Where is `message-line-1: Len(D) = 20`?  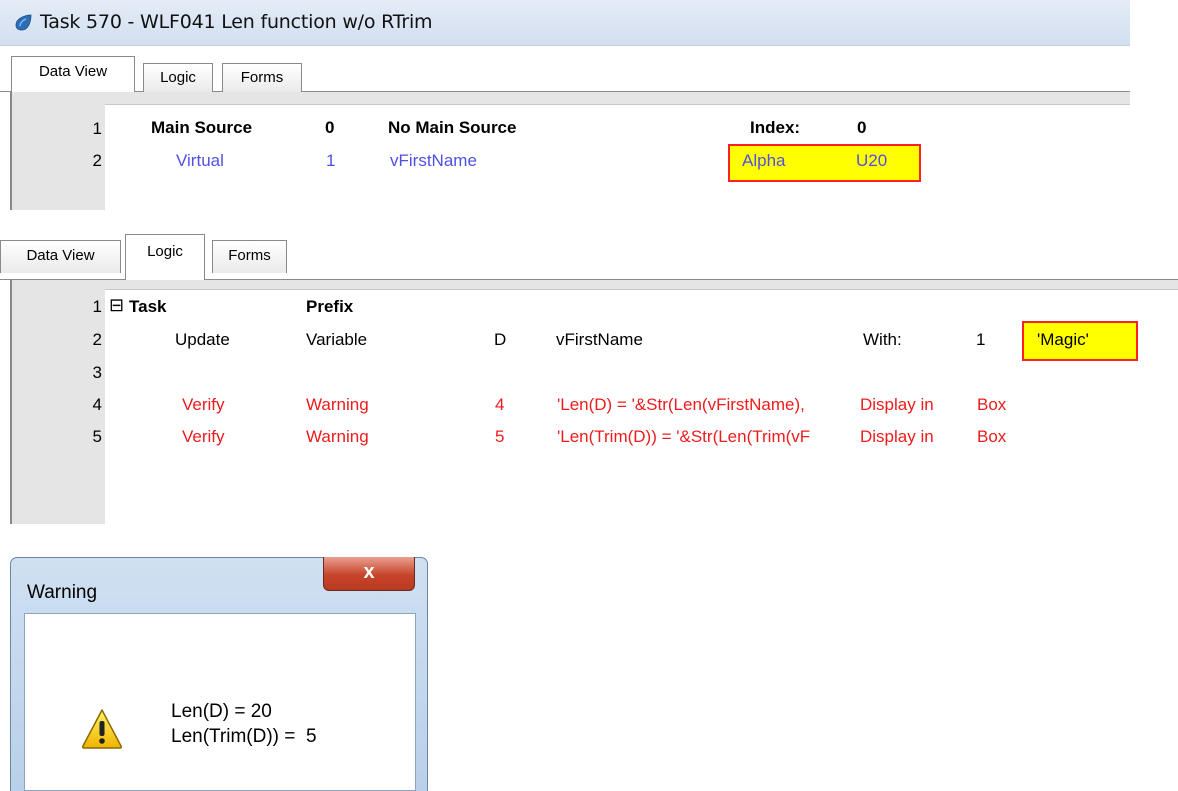
message-line-1: Len(D) = 20 is located at coordinates (221, 711).